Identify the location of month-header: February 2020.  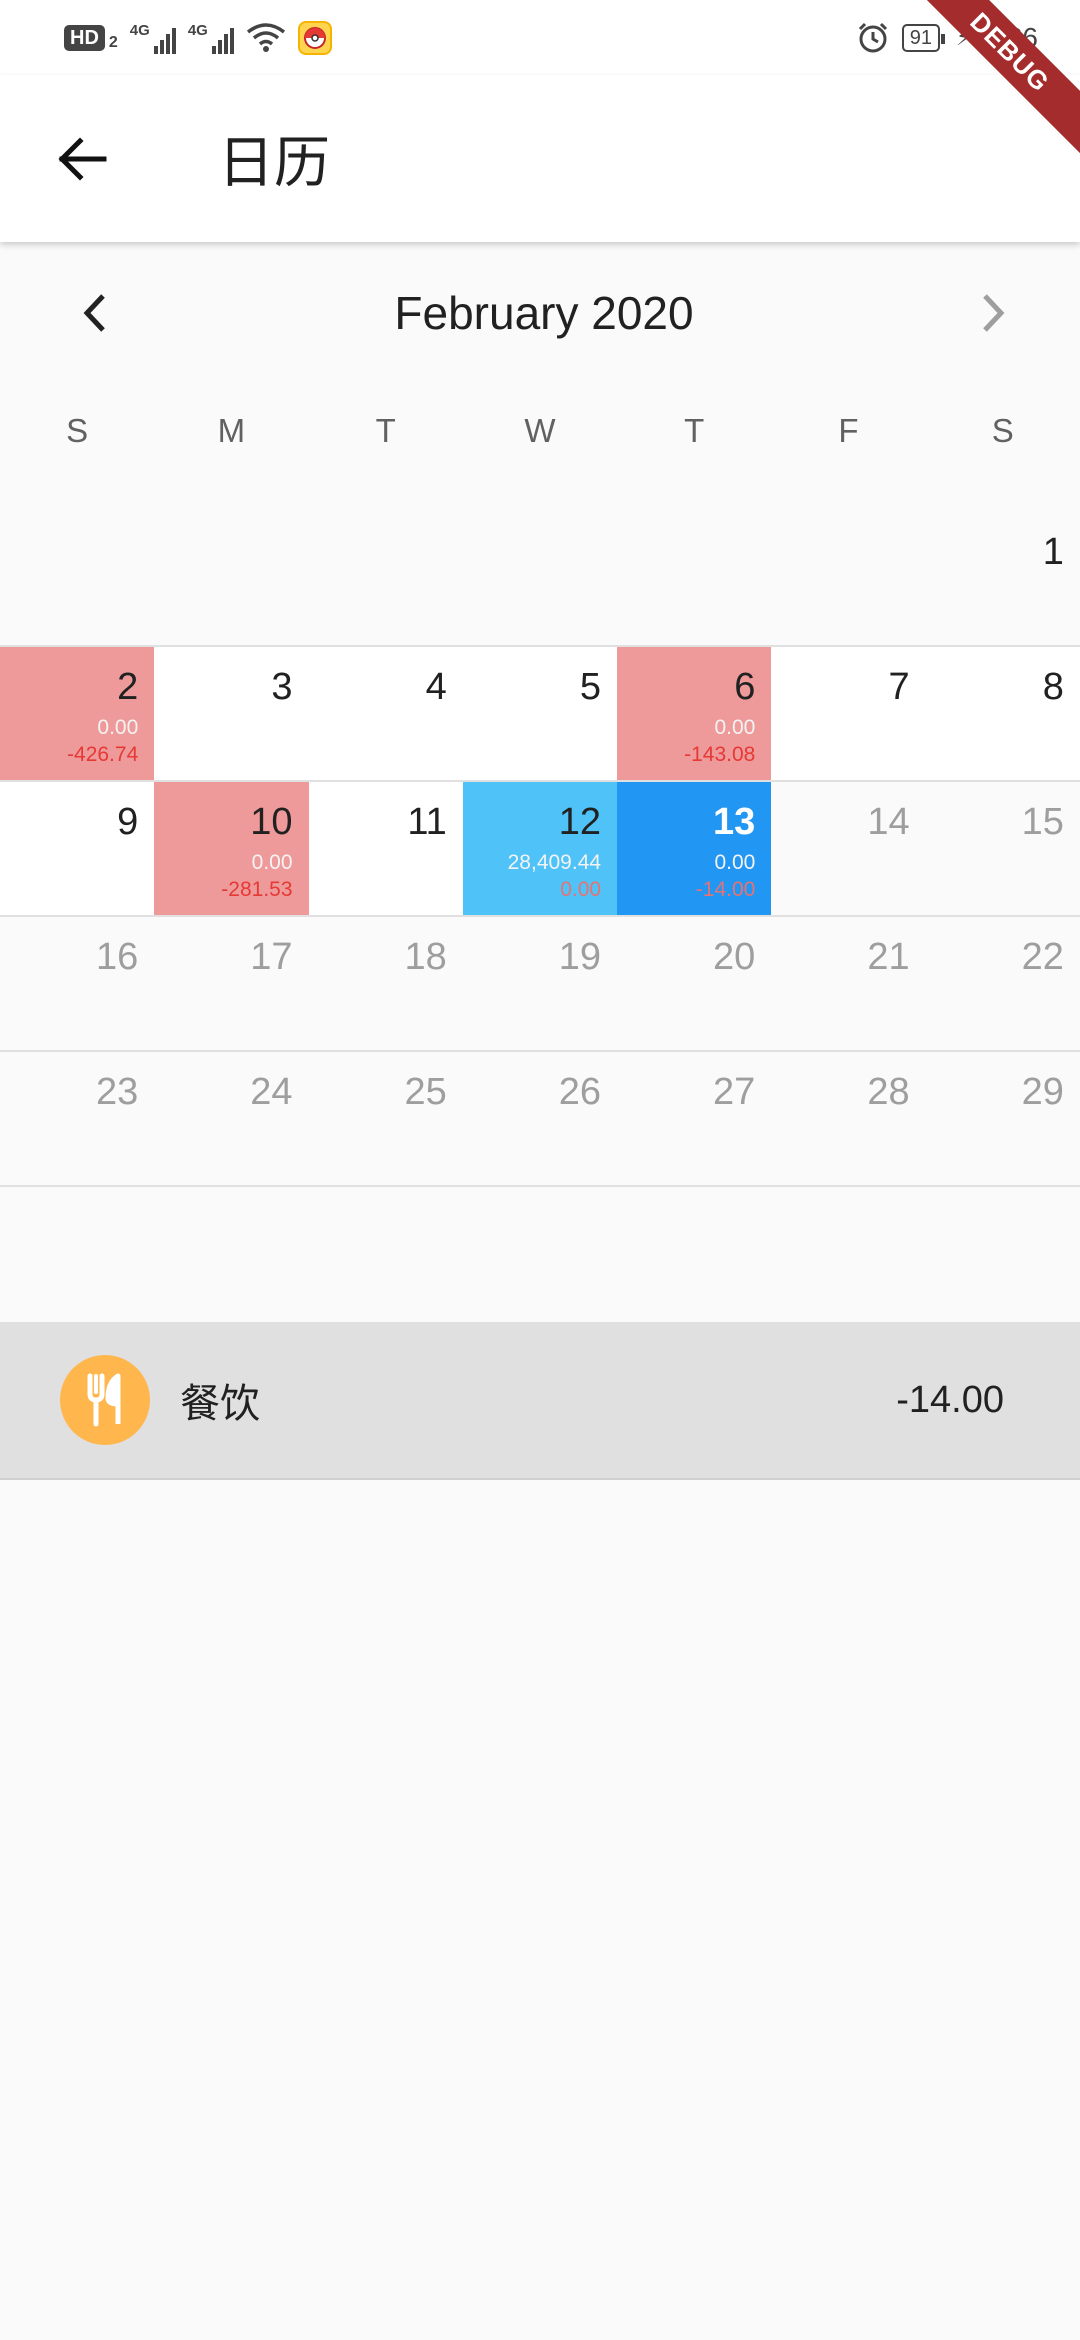
(540, 312).